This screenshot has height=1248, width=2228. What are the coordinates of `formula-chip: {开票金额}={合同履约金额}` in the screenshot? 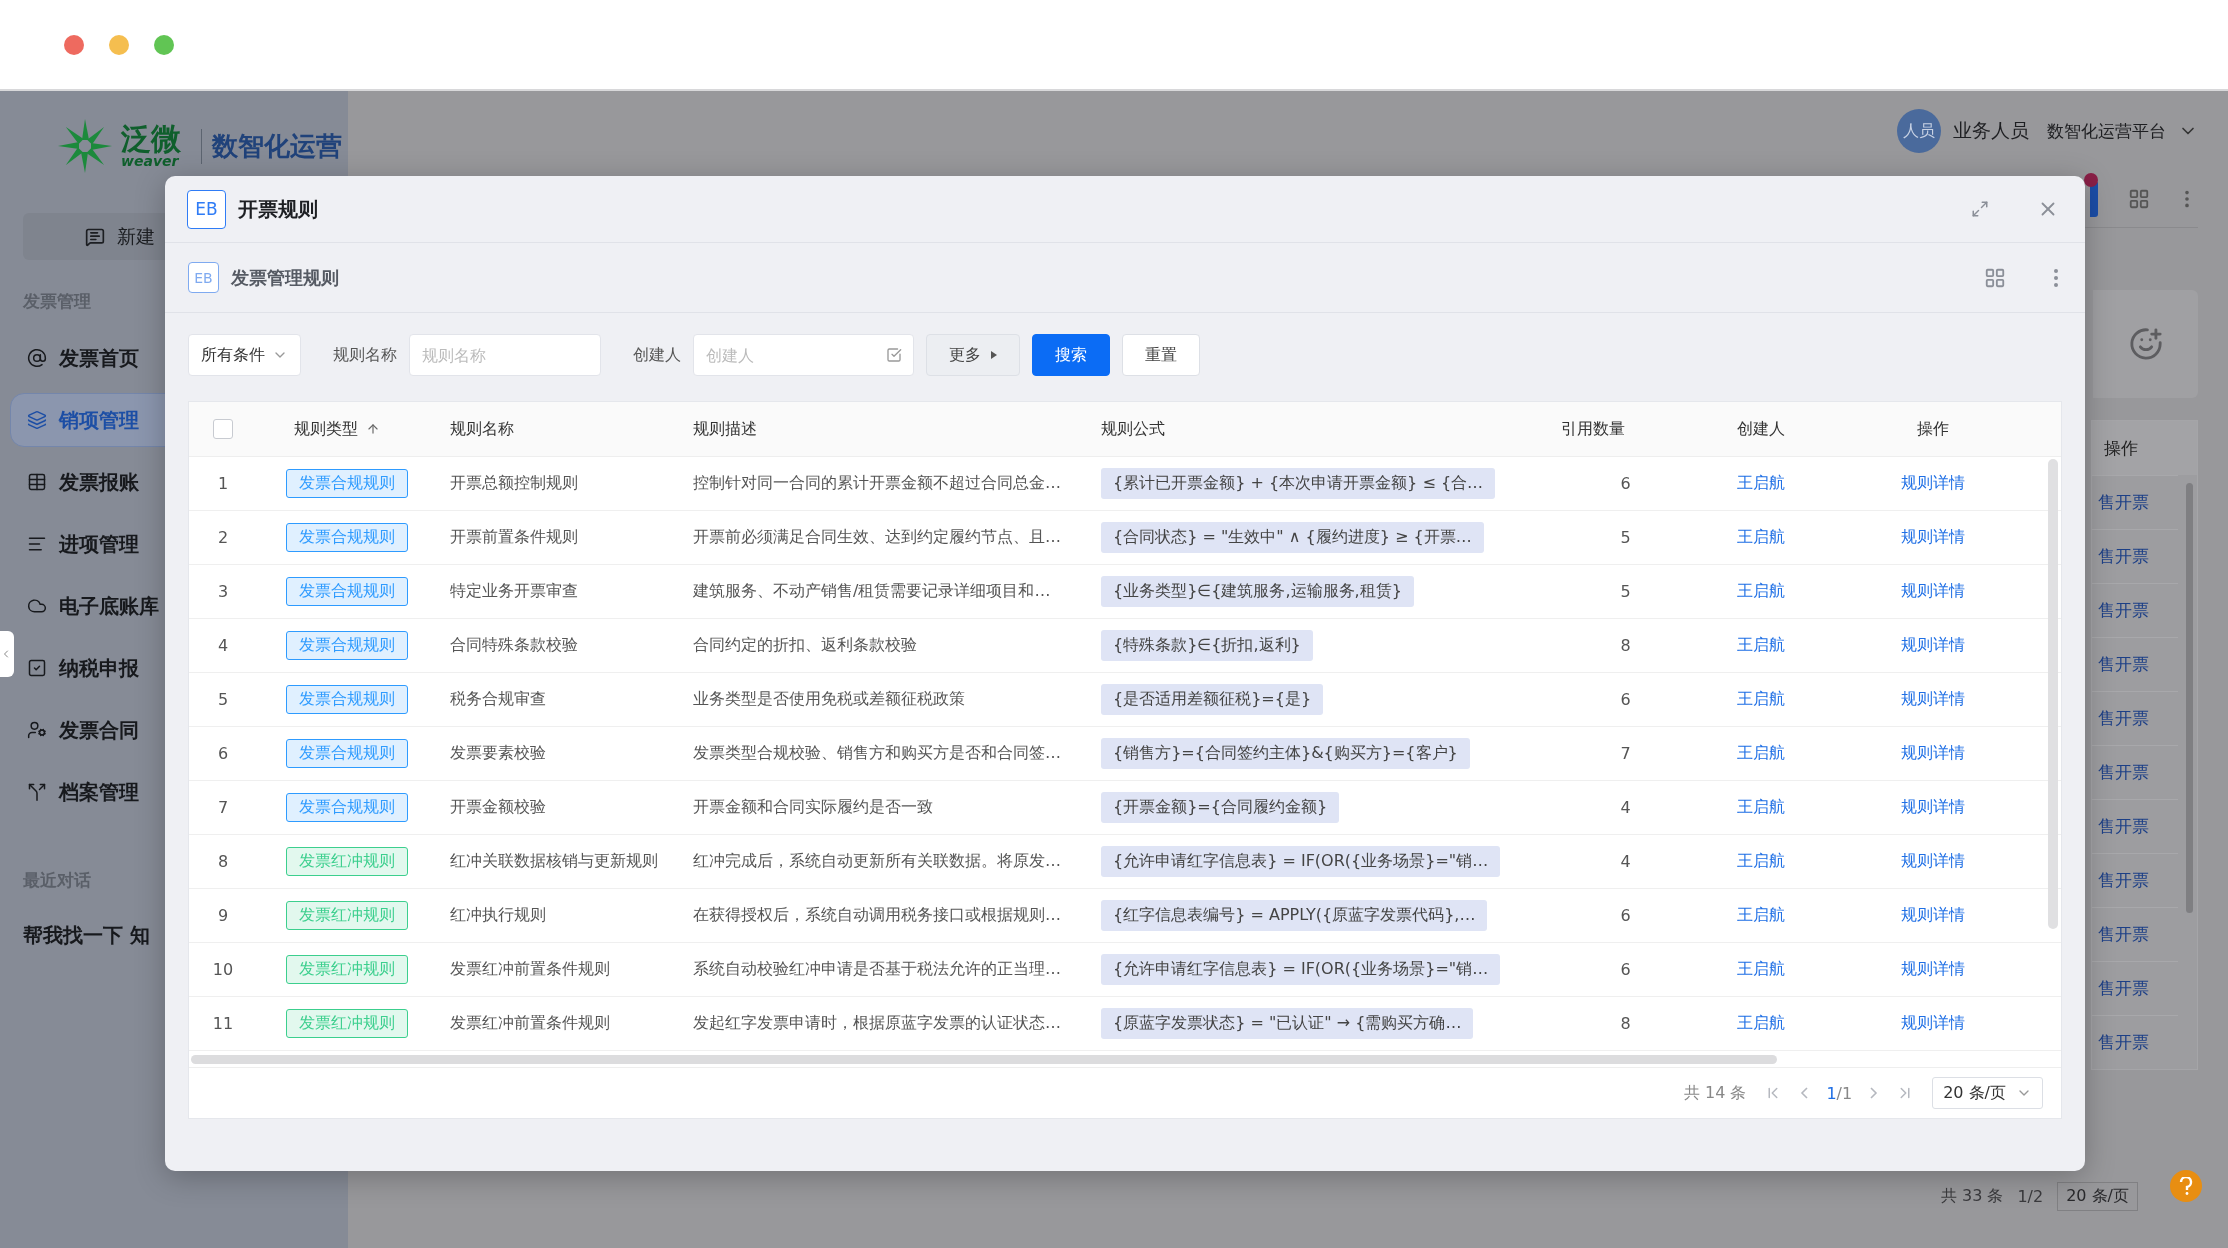 It's located at (1220, 807).